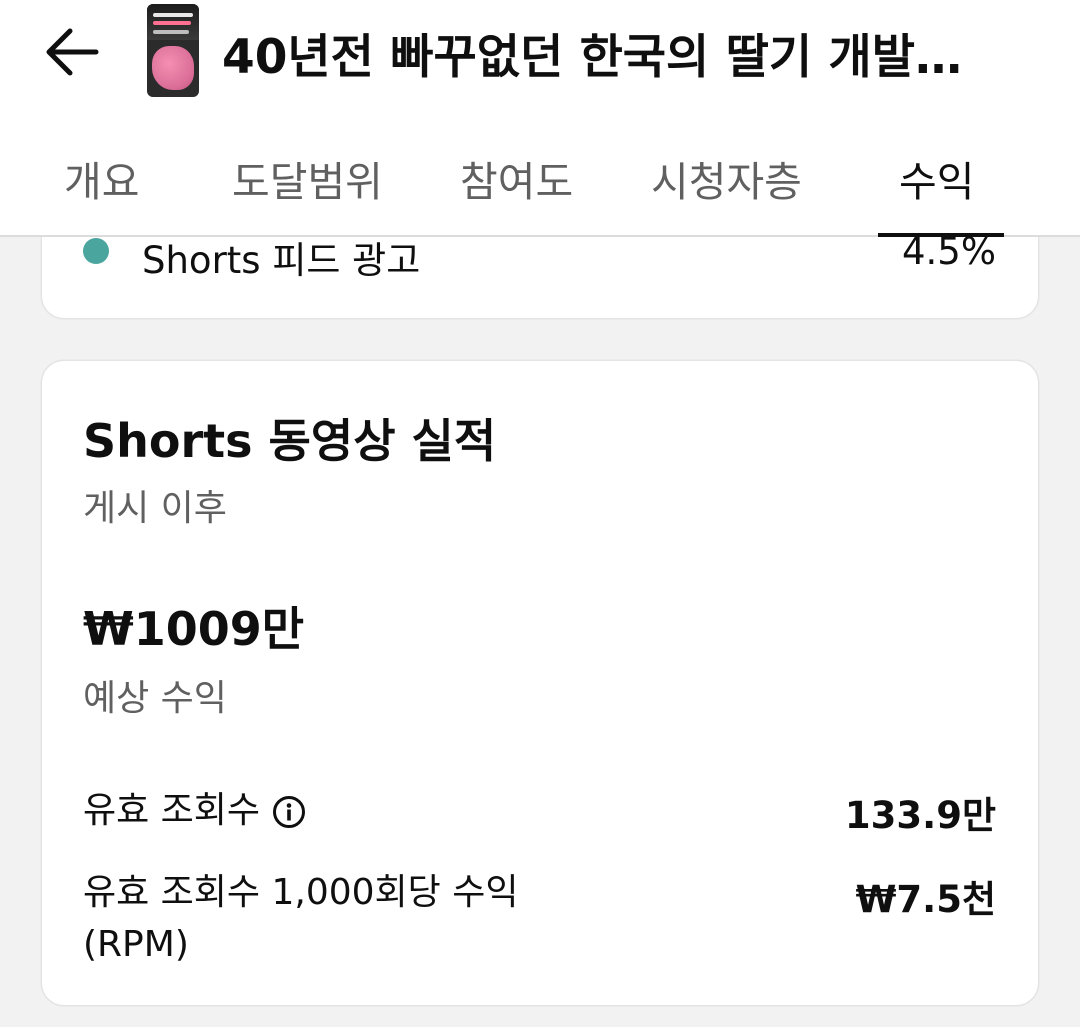 The height and width of the screenshot is (1027, 1080). Describe the element at coordinates (301, 918) in the screenshot. I see `metric-label-rpm: 유효 조회수 1,000회당 수익(RPM)` at that location.